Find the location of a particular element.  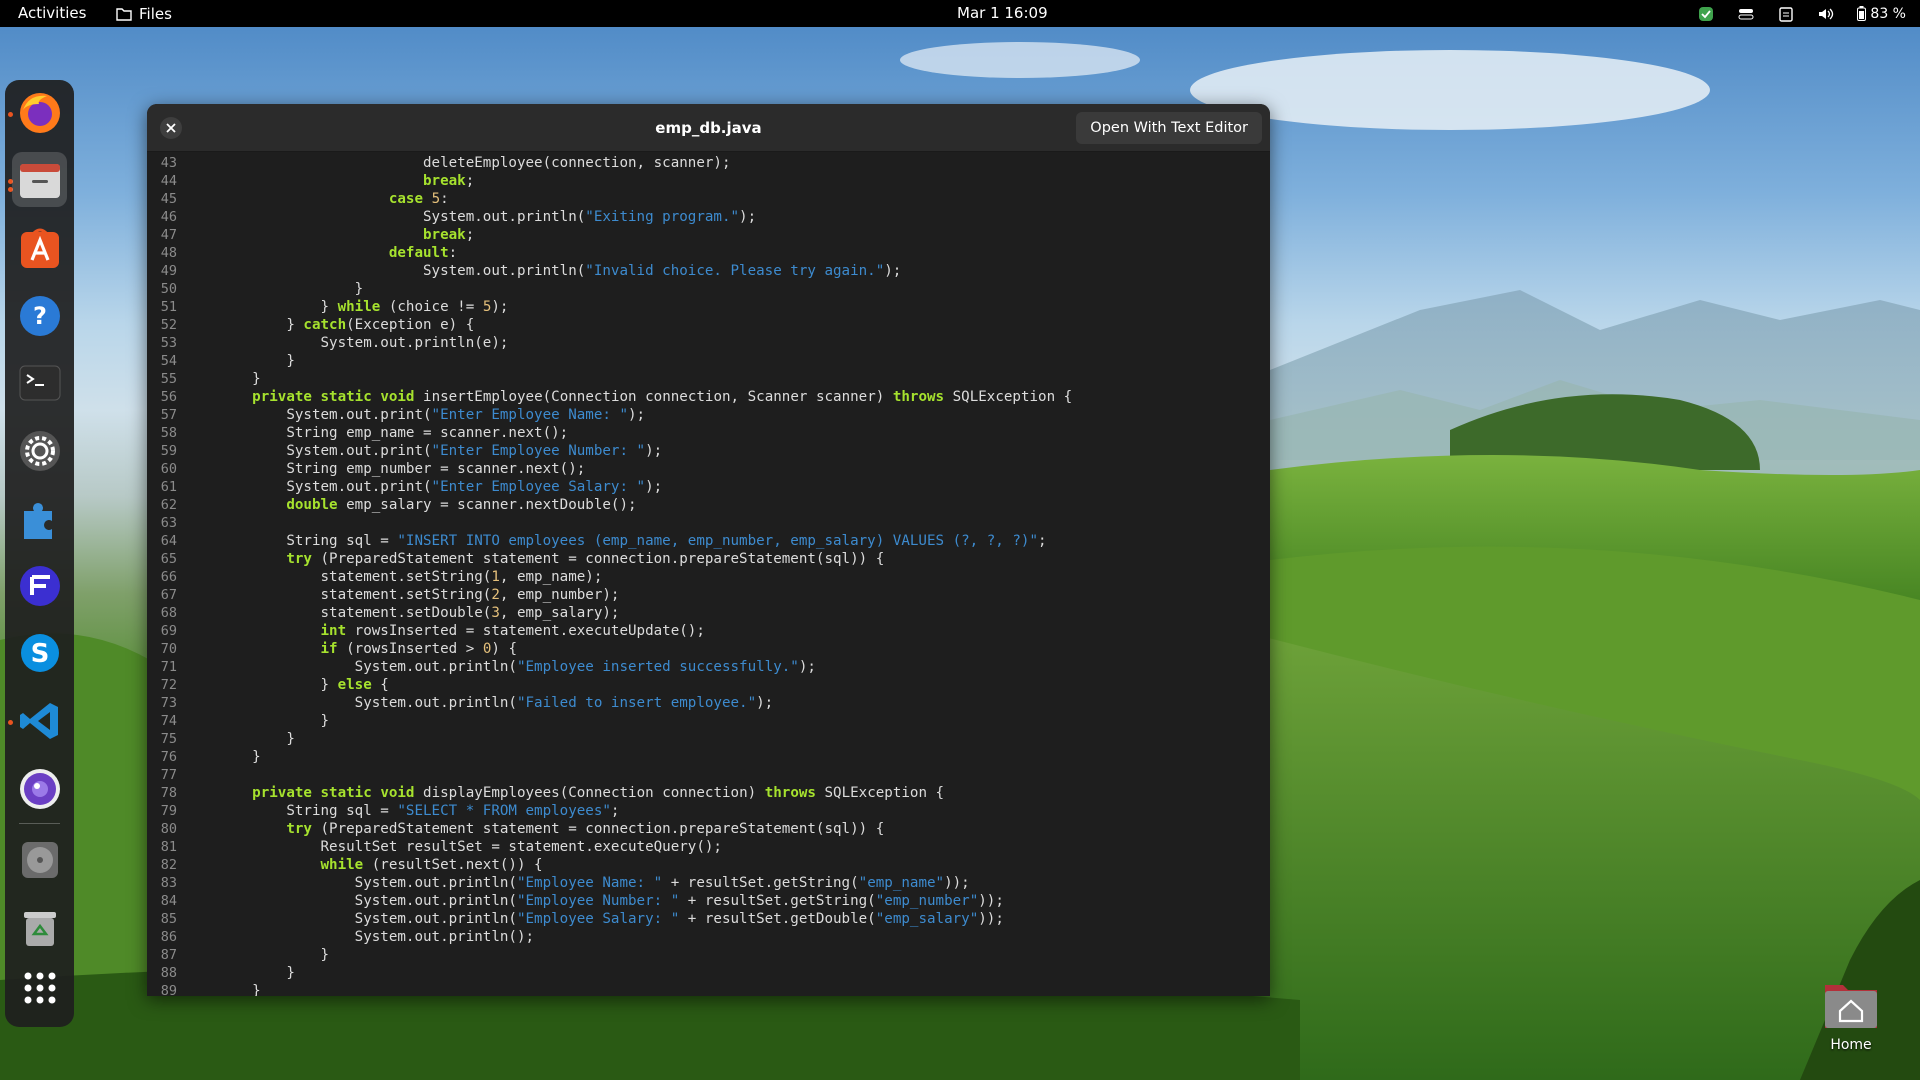

dock-trash is located at coordinates (39, 927).